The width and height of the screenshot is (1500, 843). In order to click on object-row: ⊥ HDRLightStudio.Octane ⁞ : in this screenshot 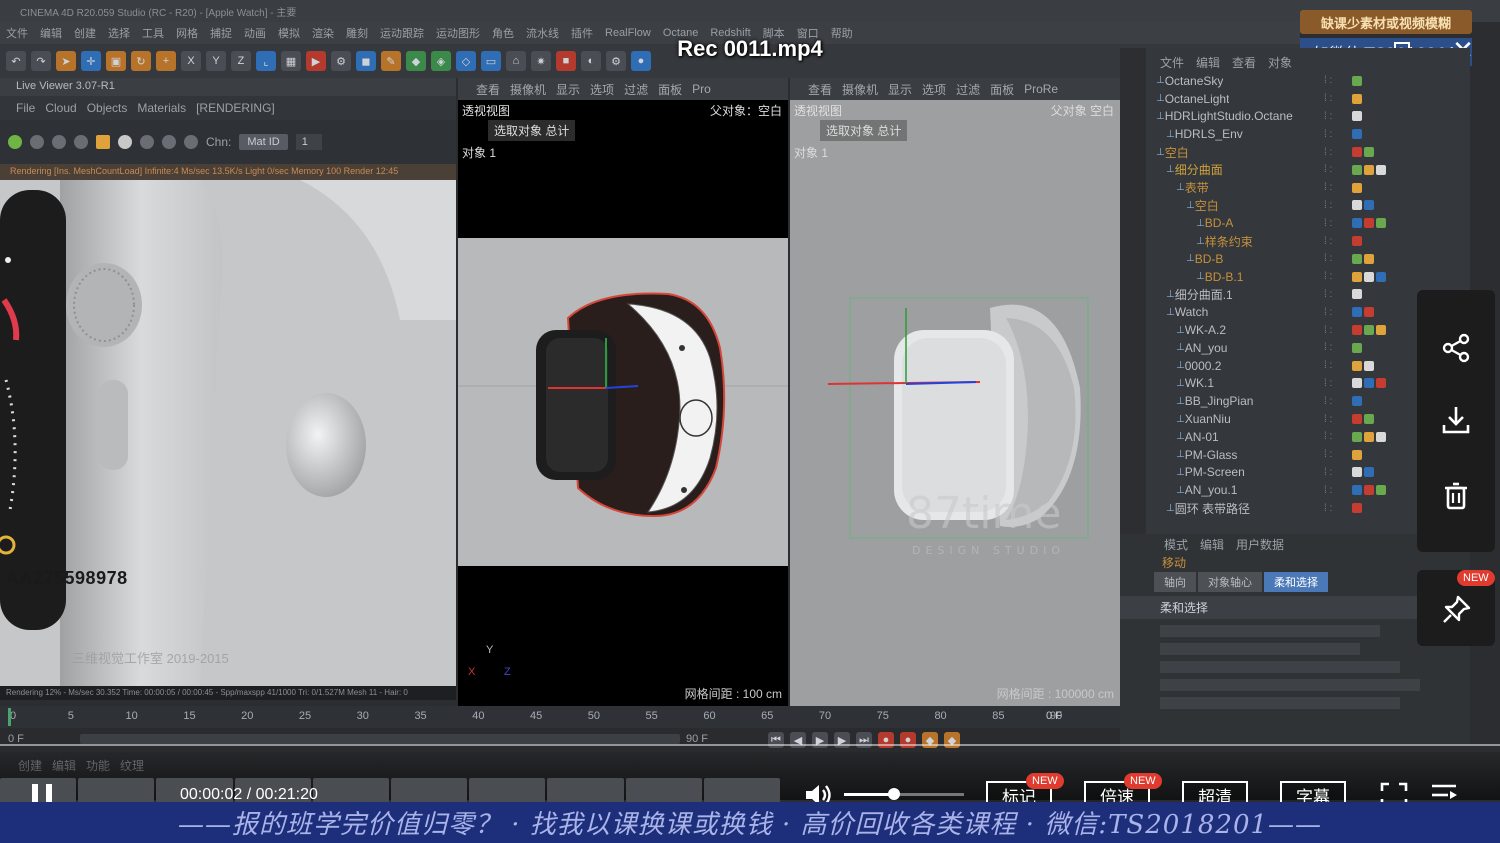, I will do `click(1311, 117)`.